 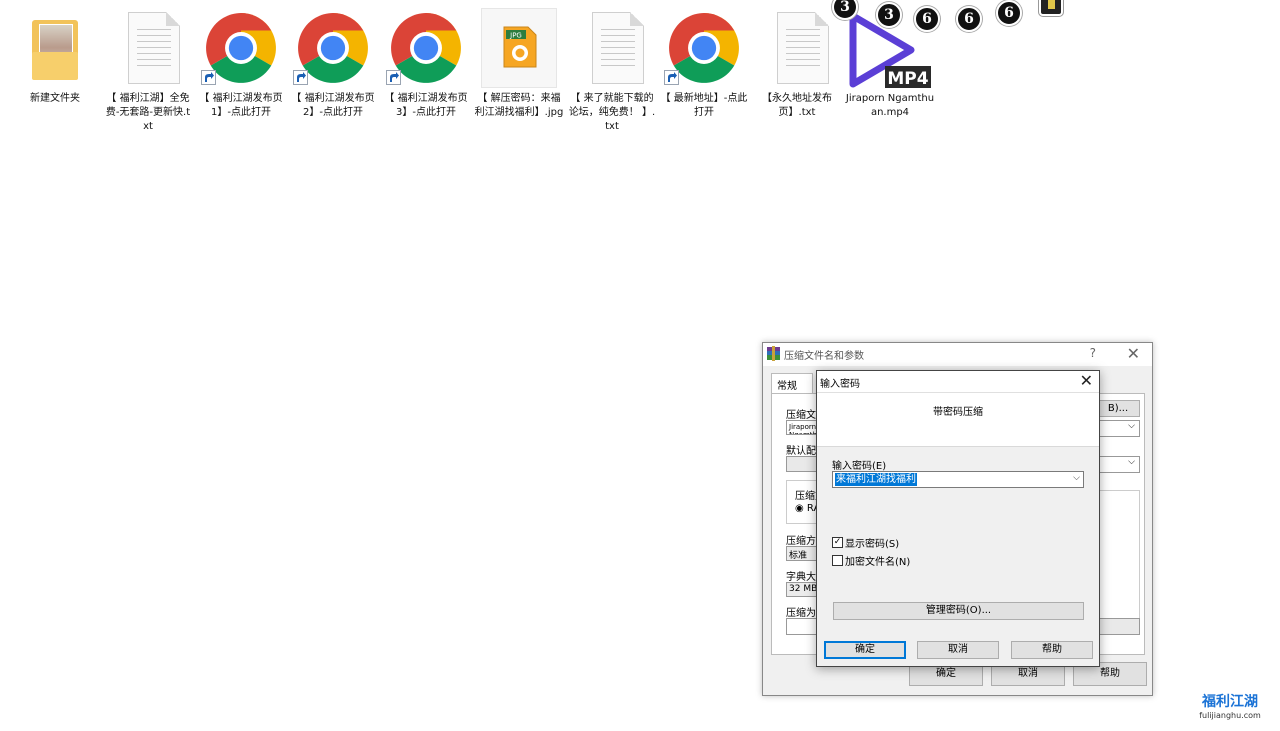 I want to click on encrypt-filenames-checkbox: 加密文件名(N), so click(x=871, y=560).